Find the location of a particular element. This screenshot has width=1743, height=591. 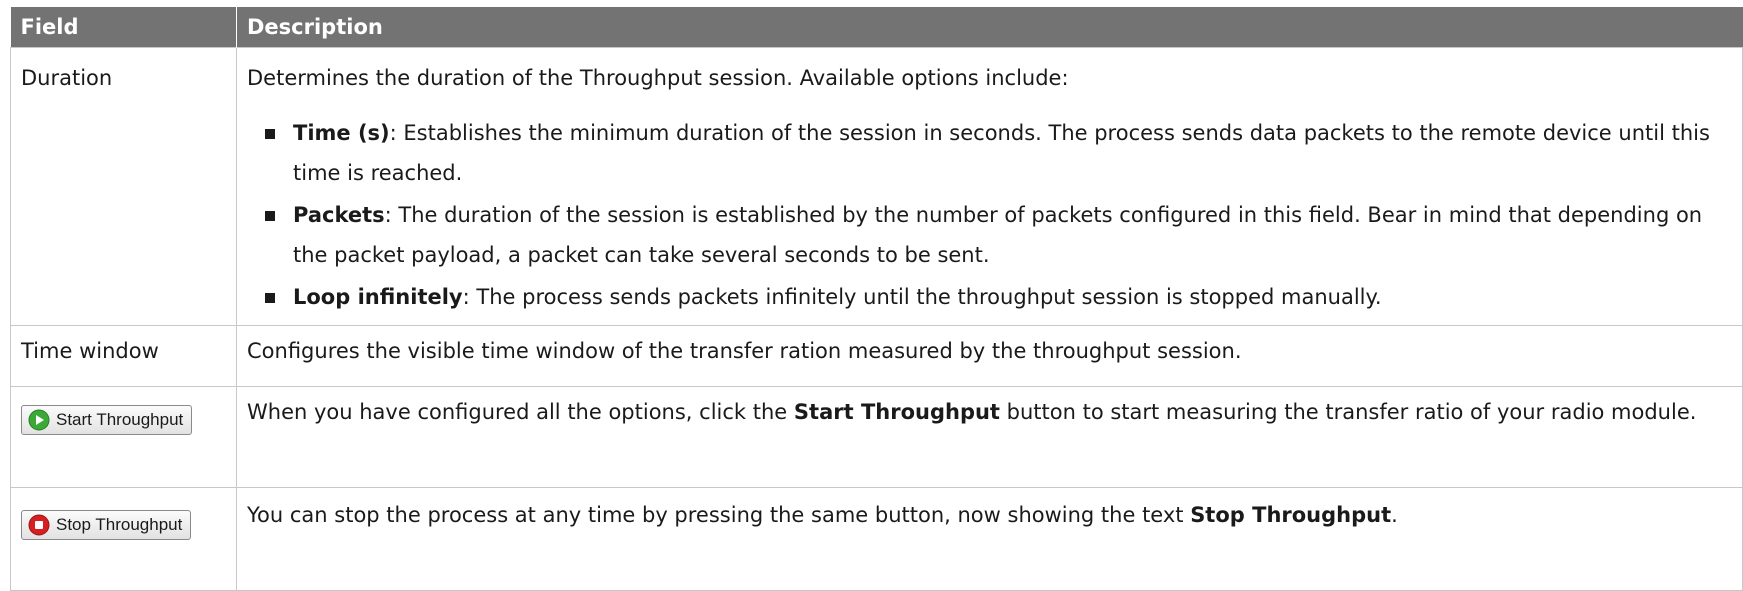

stop-throughput-label: Stop Throughput is located at coordinates (119, 524).